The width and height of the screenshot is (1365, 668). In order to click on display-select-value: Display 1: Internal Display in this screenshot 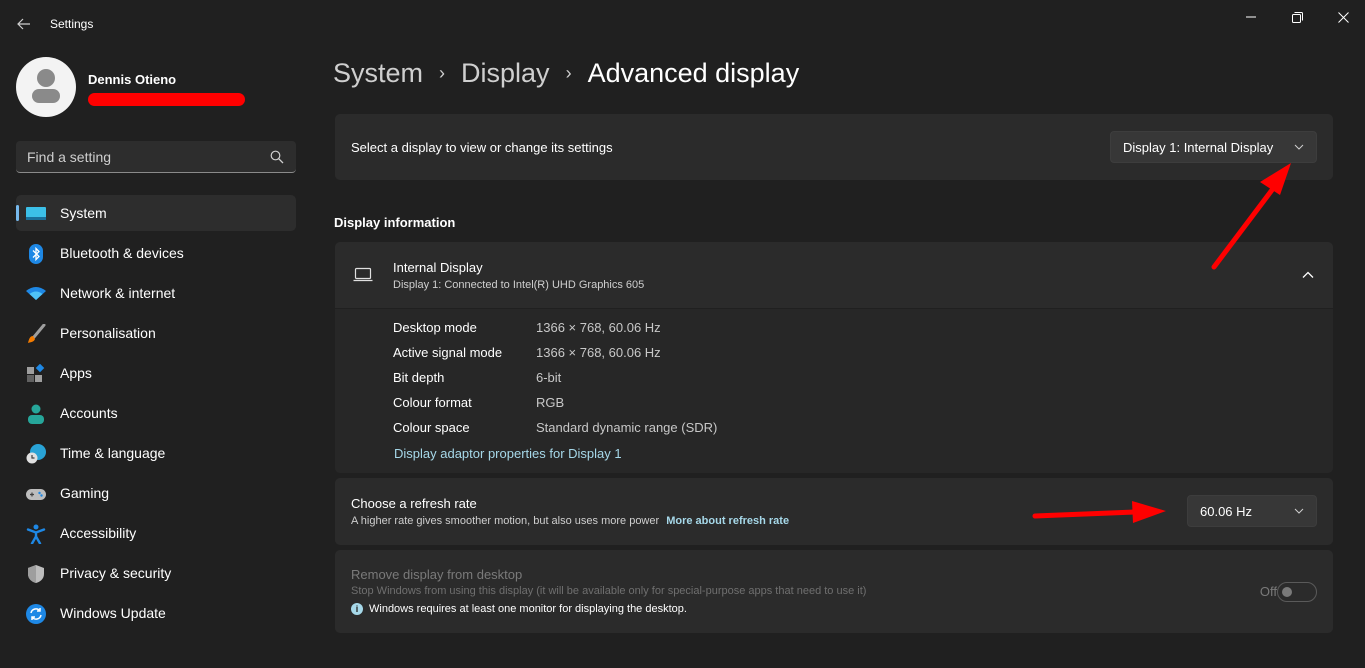, I will do `click(1198, 147)`.